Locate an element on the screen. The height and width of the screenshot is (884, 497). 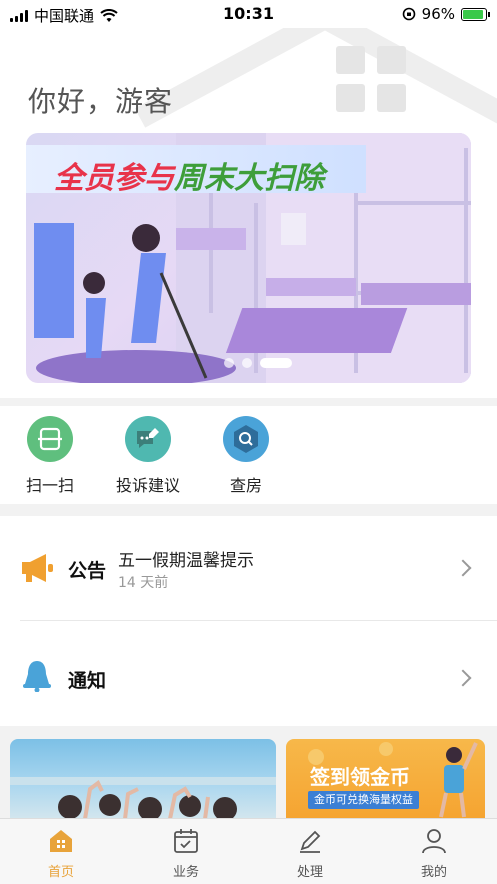
quick-action-label: 查房 is located at coordinates (245, 485).